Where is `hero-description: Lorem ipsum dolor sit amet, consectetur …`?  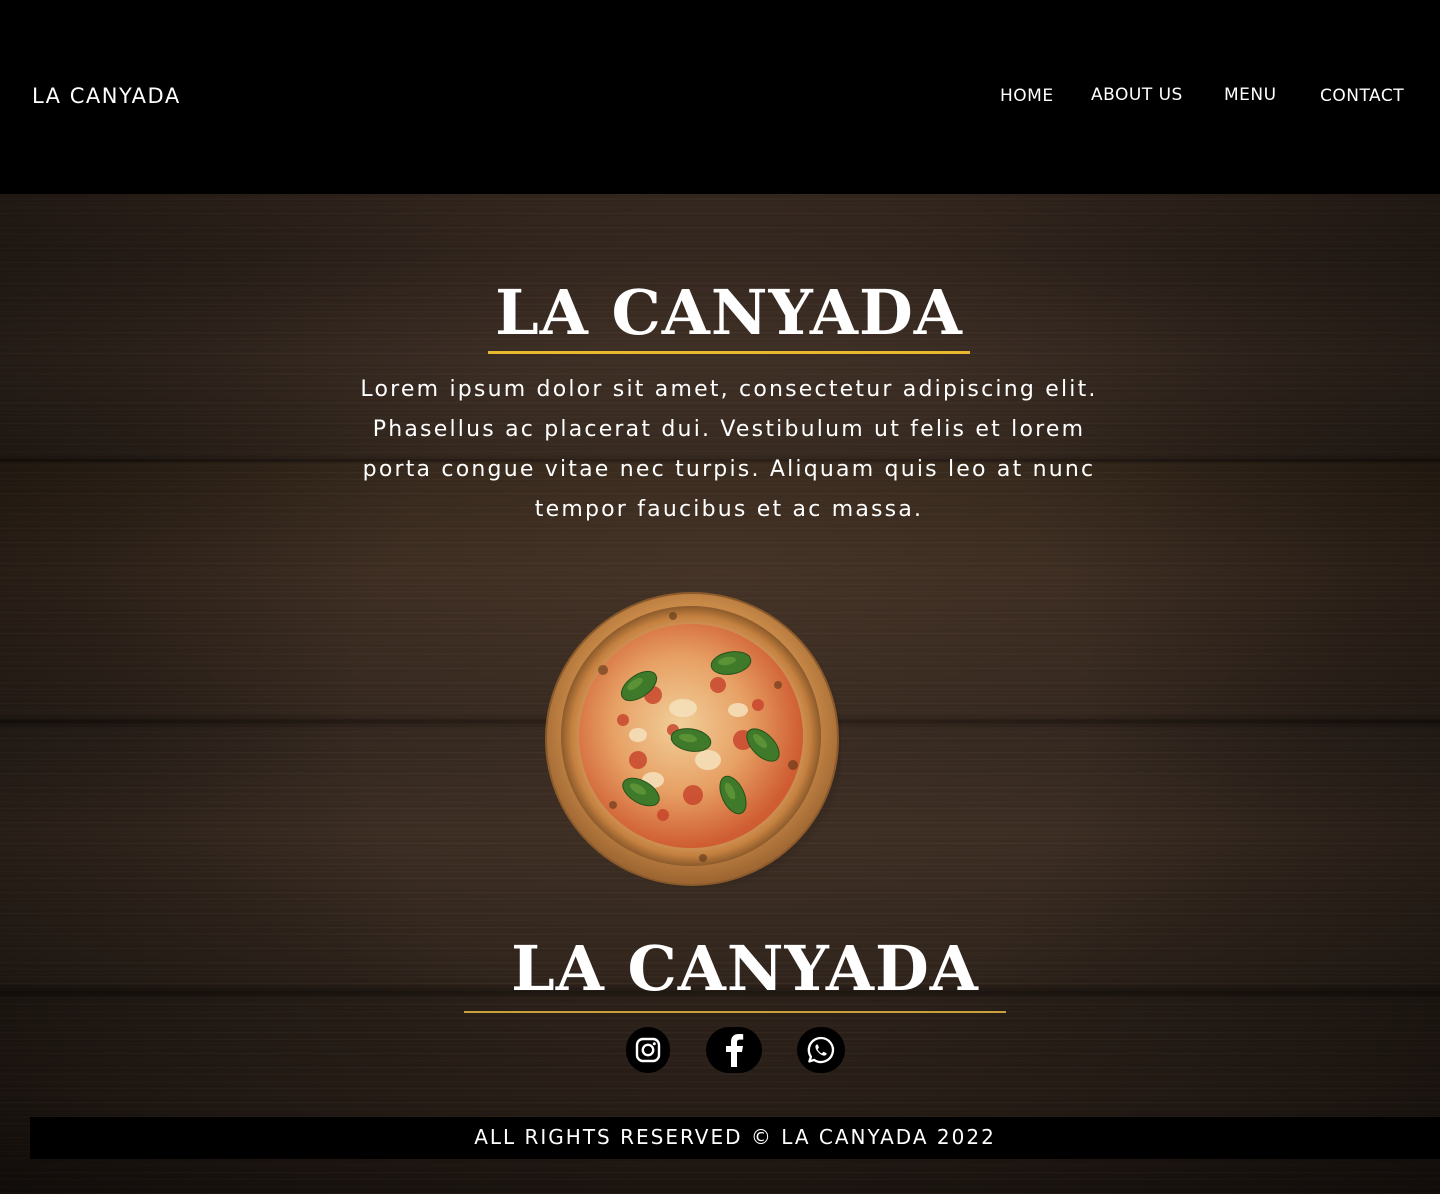
hero-description: Lorem ipsum dolor sit amet, consectetur … is located at coordinates (729, 449).